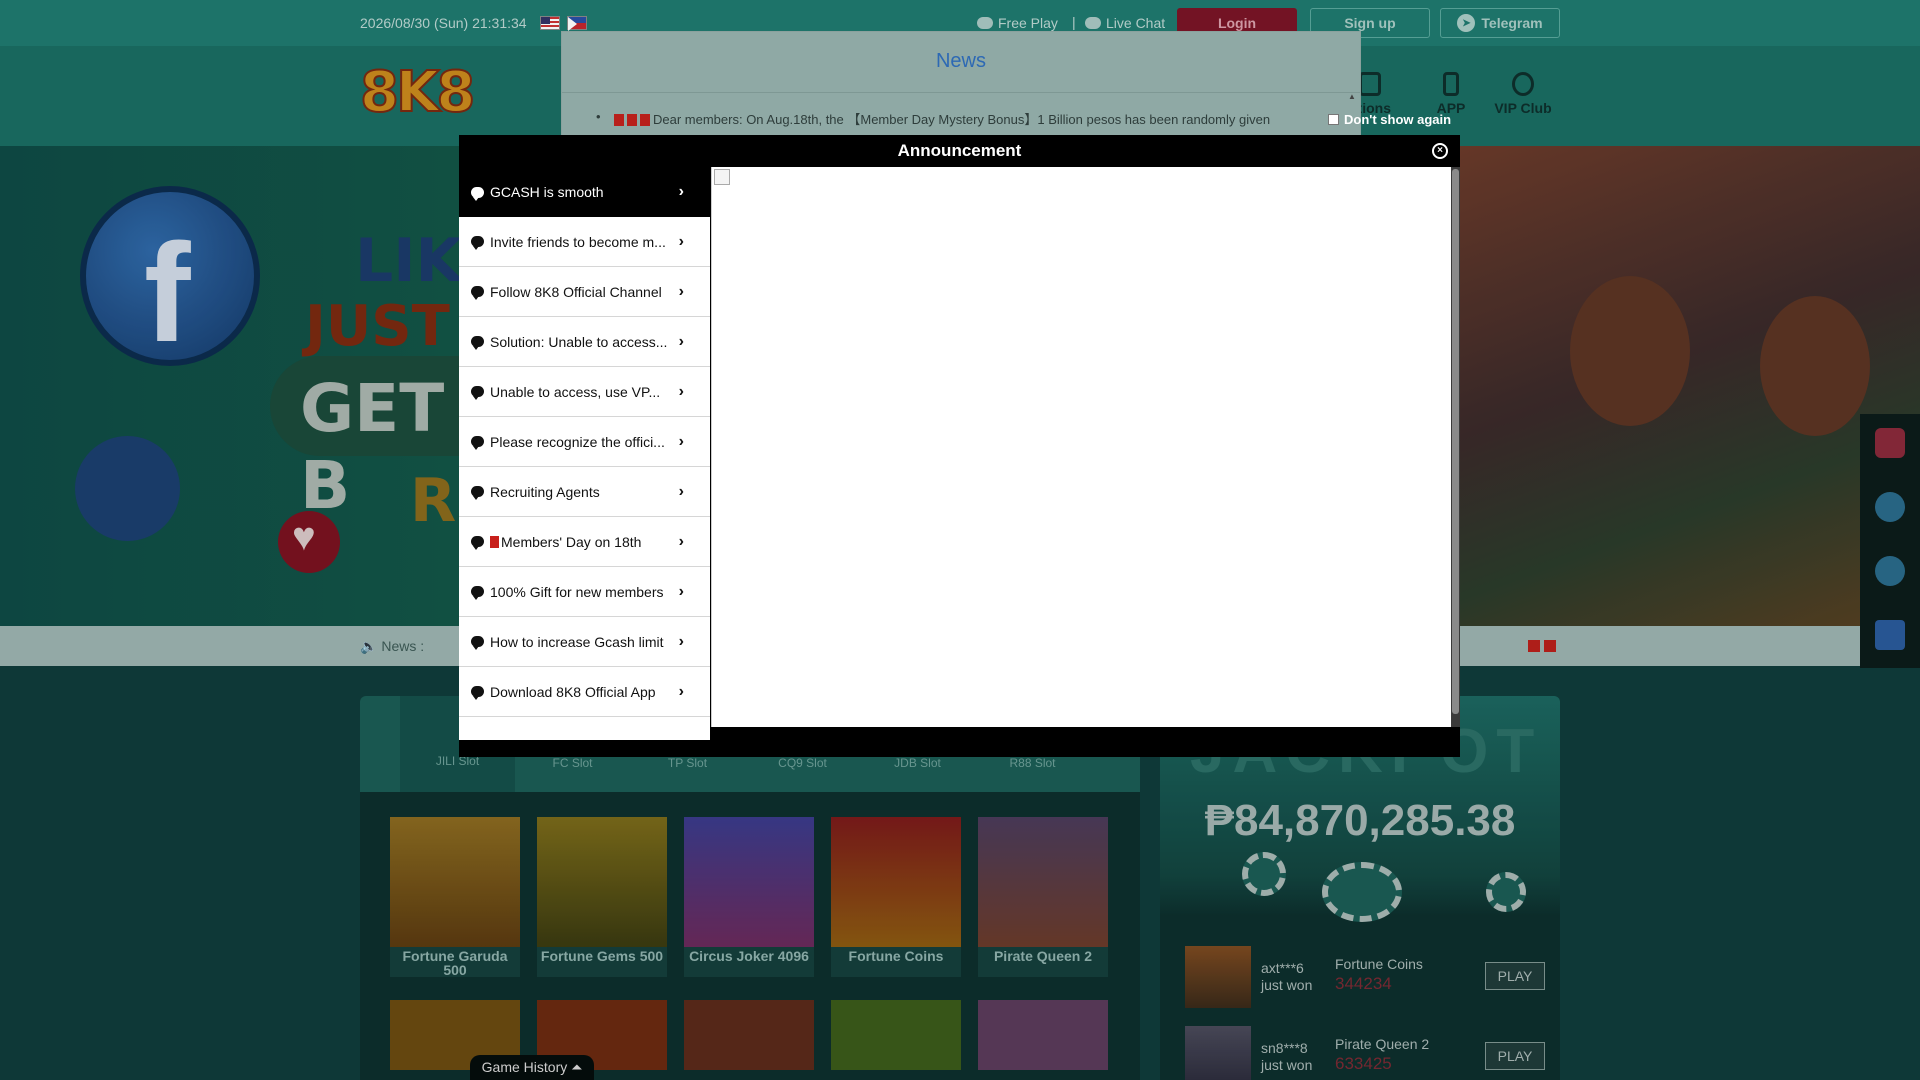 This screenshot has width=1920, height=1080. What do you see at coordinates (455, 897) in the screenshot?
I see `game-card: Fortune Garuda 500` at bounding box center [455, 897].